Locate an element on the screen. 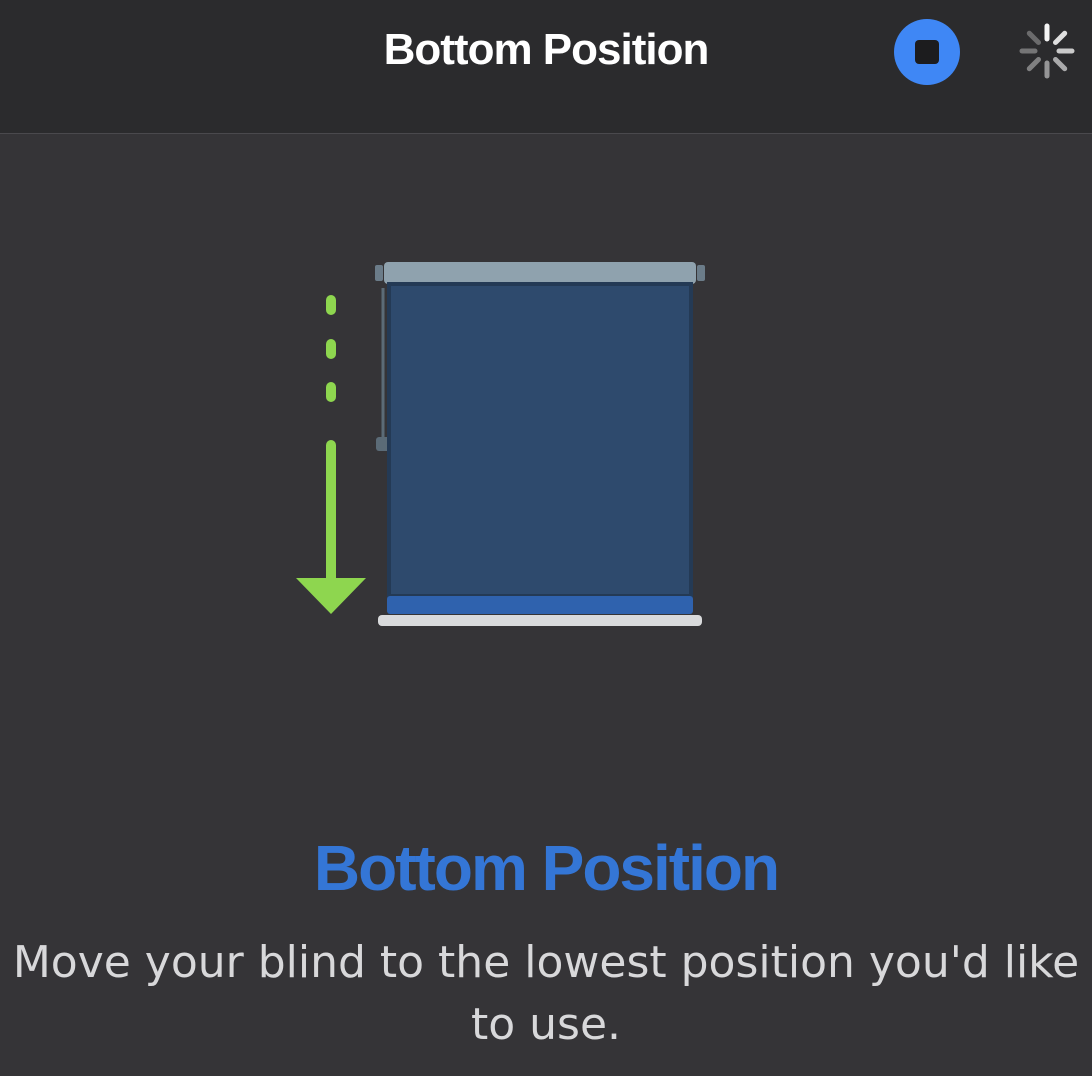  blind-illustration is located at coordinates (500, 444).